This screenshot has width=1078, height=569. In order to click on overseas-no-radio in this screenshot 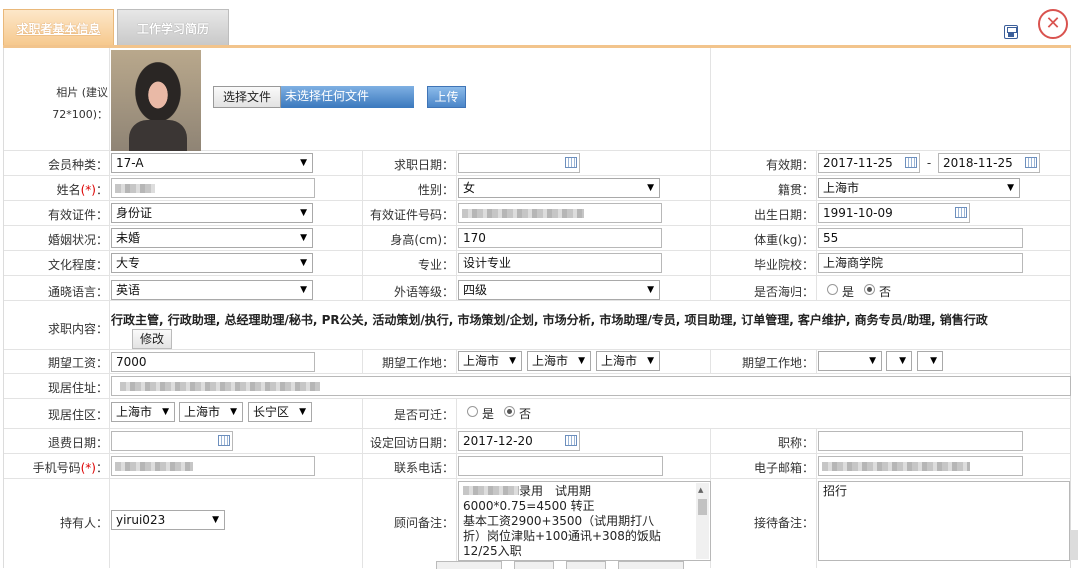, I will do `click(869, 289)`.